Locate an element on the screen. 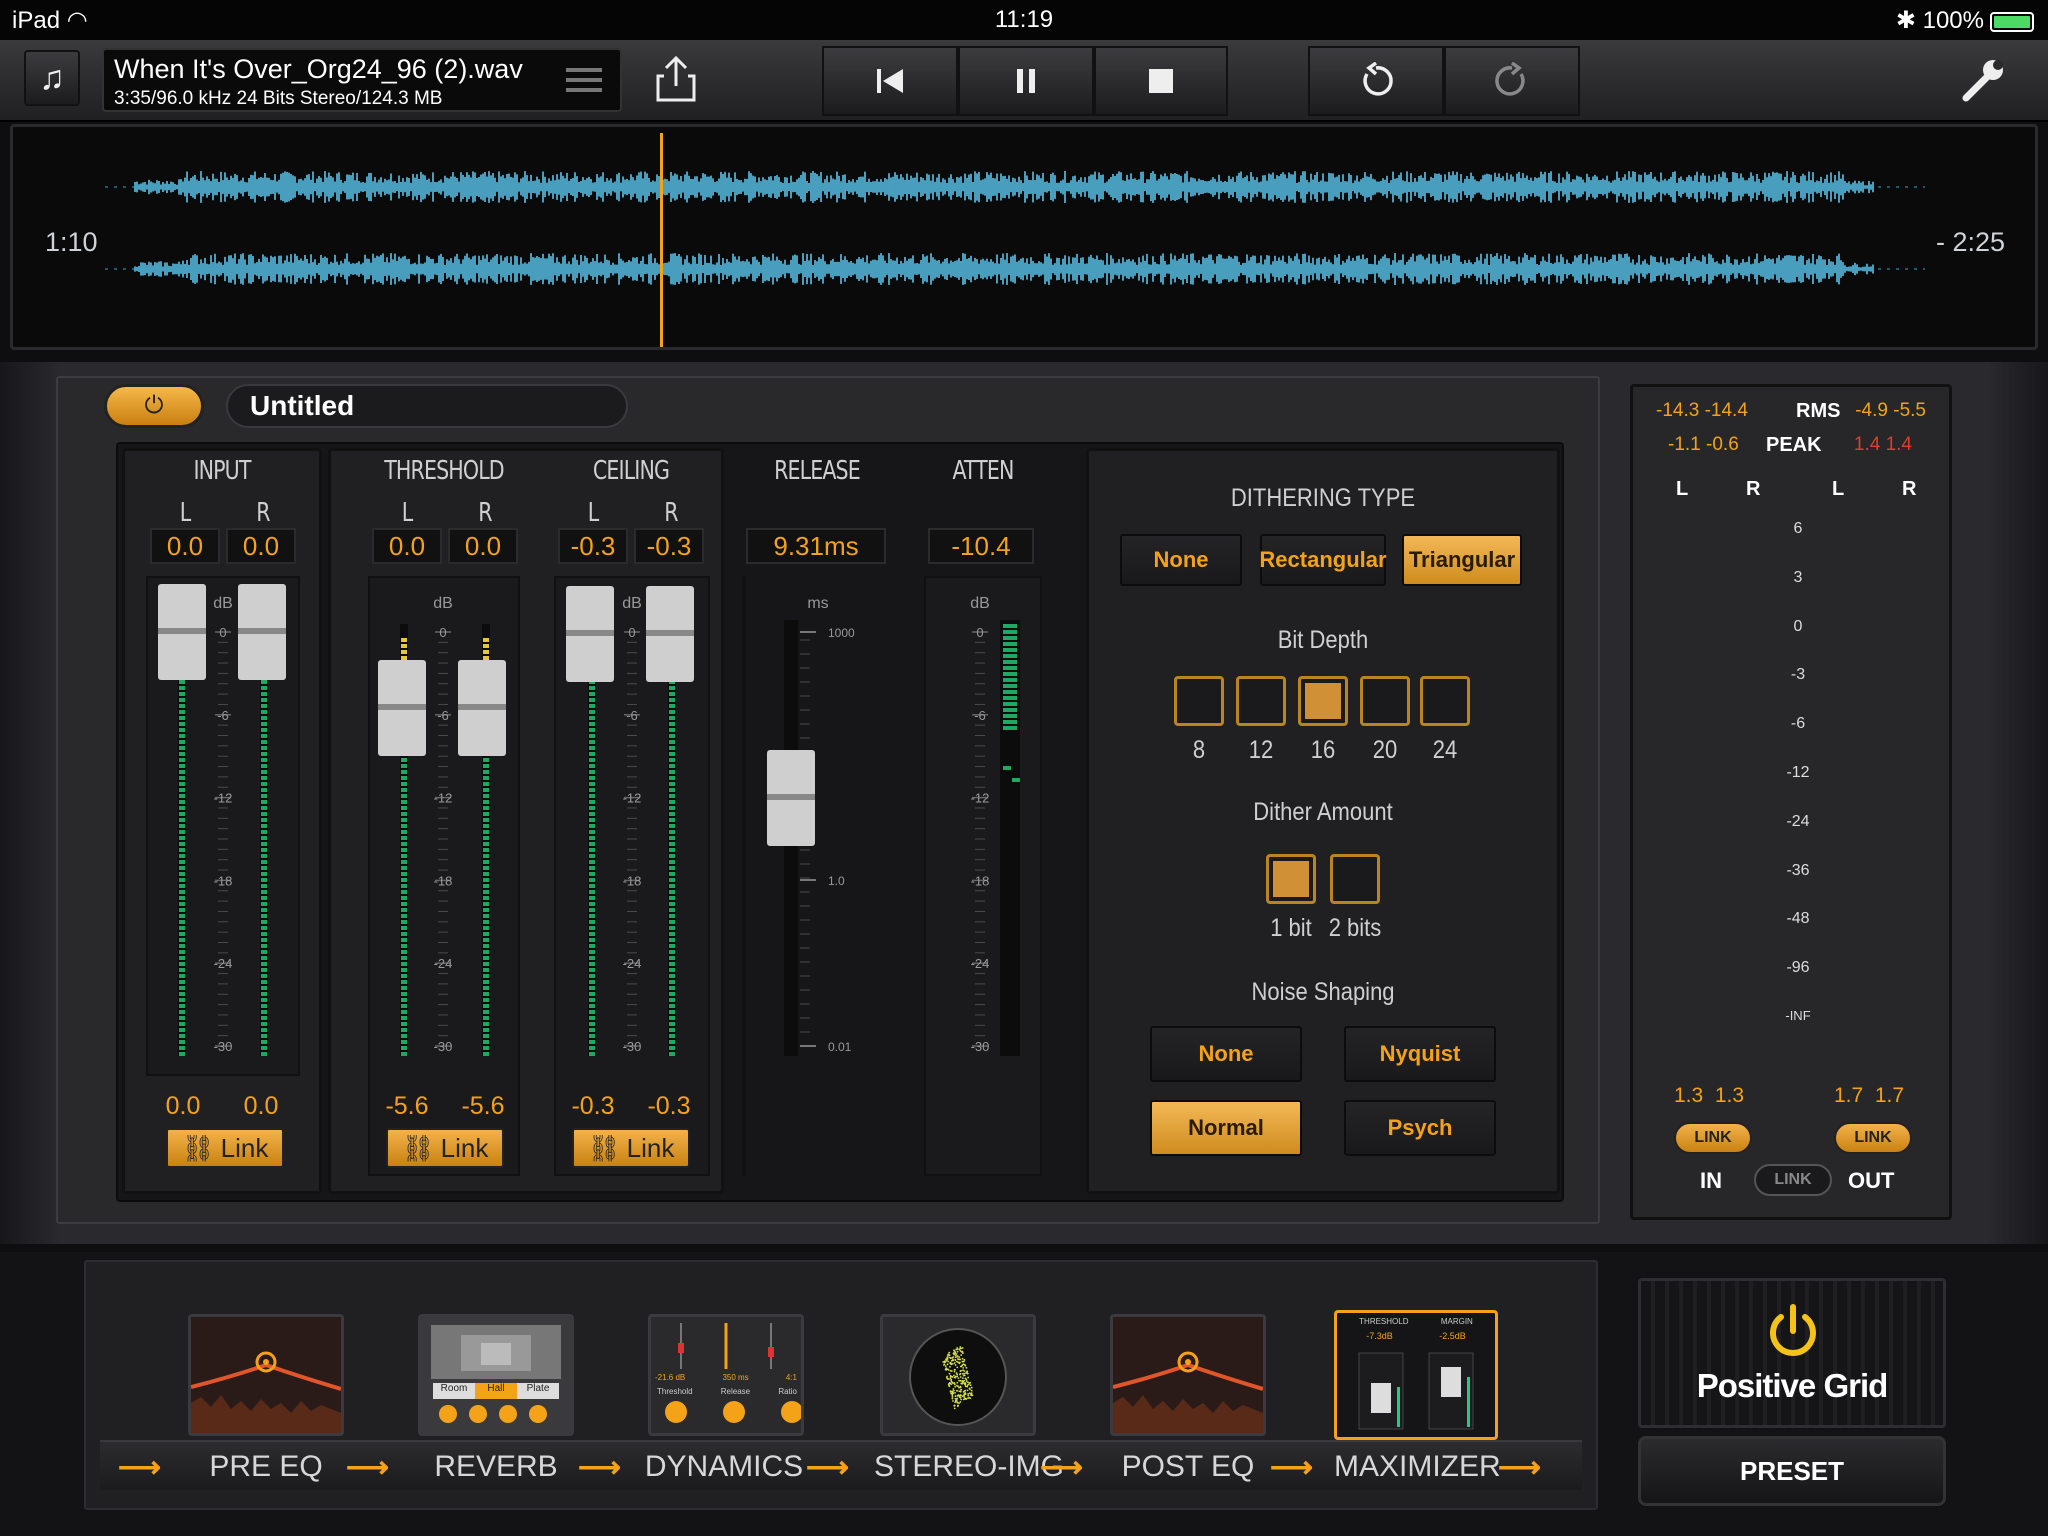 This screenshot has height=1536, width=2048. chain-arrow-7: ⟶ is located at coordinates (1520, 1467).